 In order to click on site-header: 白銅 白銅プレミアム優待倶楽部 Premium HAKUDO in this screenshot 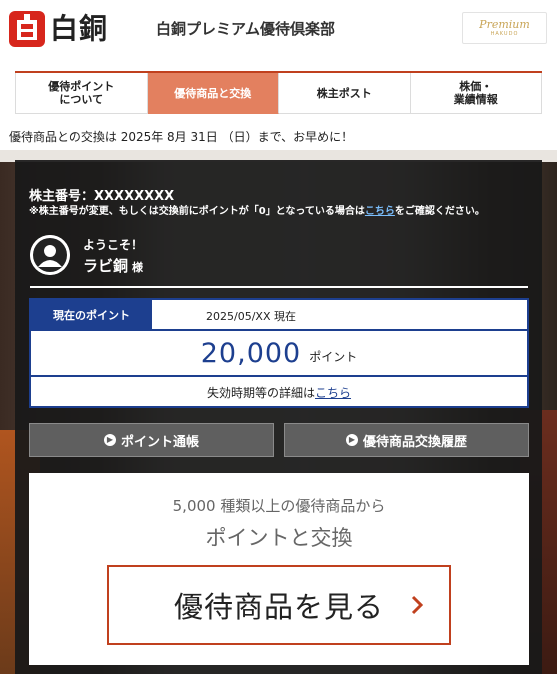, I will do `click(278, 30)`.